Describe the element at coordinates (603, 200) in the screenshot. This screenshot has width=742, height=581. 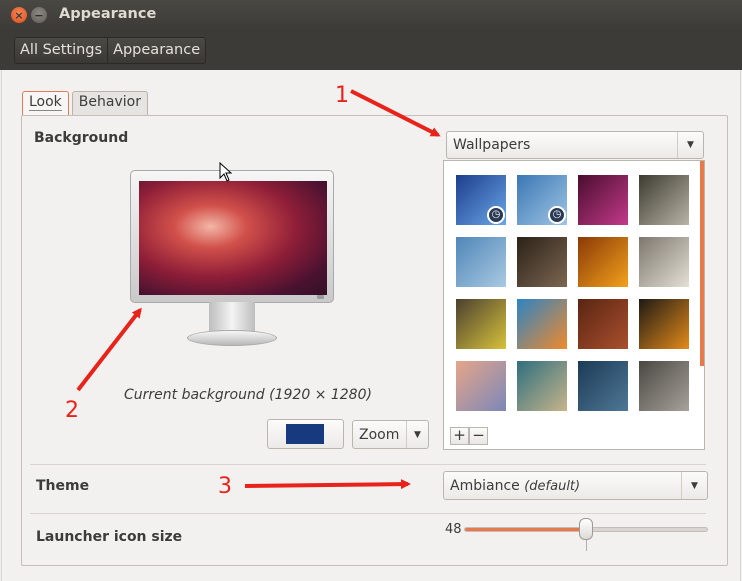
I see `wallpaper-thumbnail-magenta-flower` at that location.